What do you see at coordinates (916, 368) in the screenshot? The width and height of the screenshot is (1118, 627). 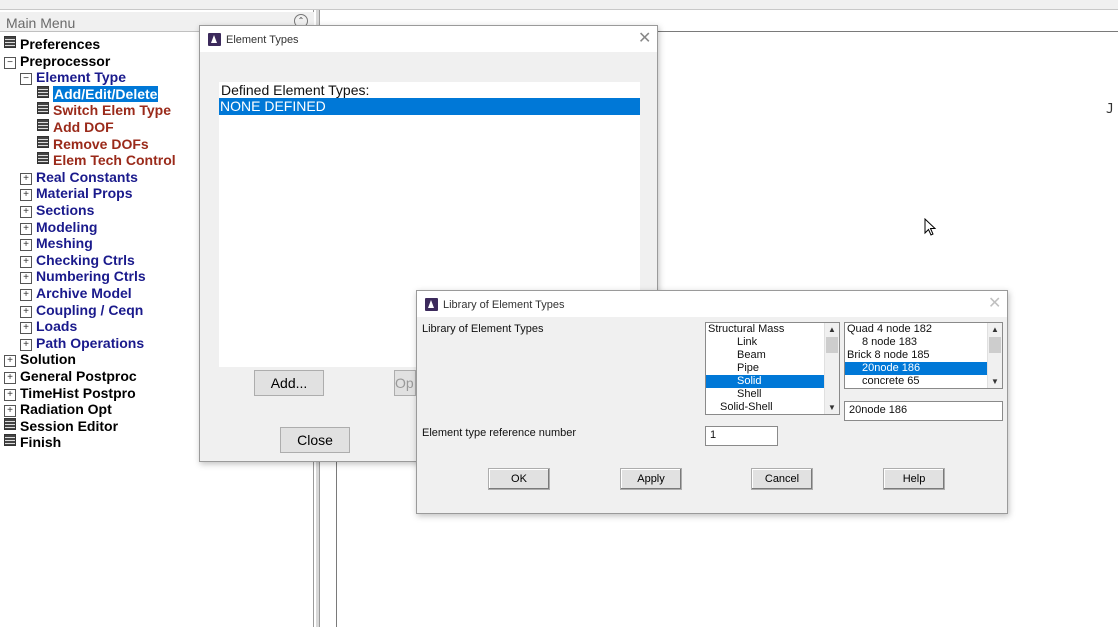 I see `list-item: 20node 186` at bounding box center [916, 368].